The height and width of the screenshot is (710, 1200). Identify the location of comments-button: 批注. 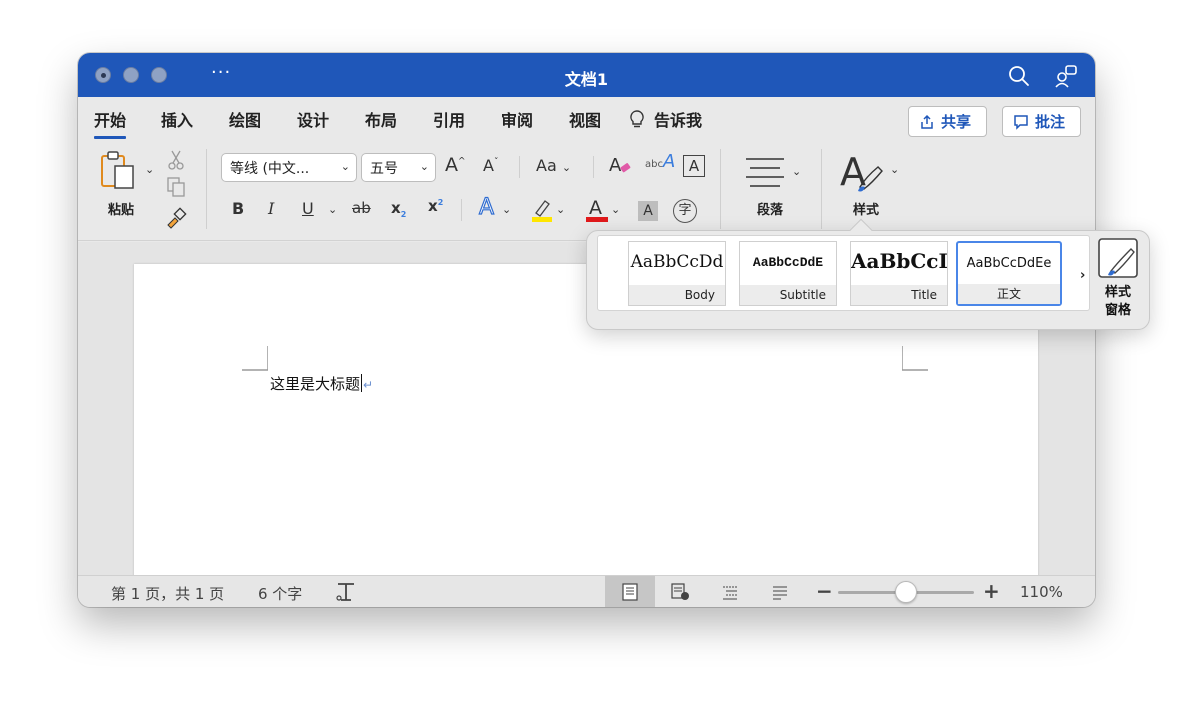
(1041, 121).